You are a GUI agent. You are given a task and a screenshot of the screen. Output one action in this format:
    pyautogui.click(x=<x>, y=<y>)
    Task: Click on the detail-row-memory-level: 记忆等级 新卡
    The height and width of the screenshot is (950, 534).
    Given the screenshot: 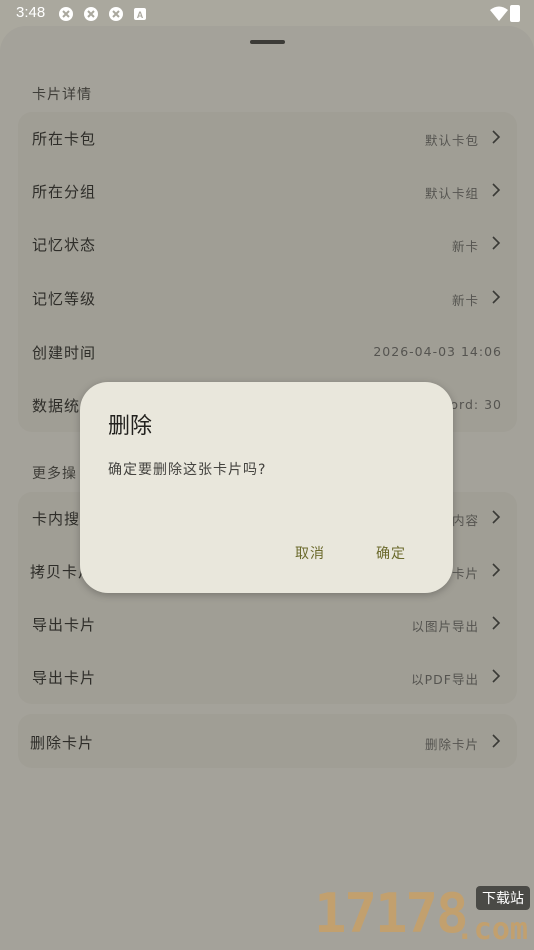 What is the action you would take?
    pyautogui.click(x=267, y=298)
    